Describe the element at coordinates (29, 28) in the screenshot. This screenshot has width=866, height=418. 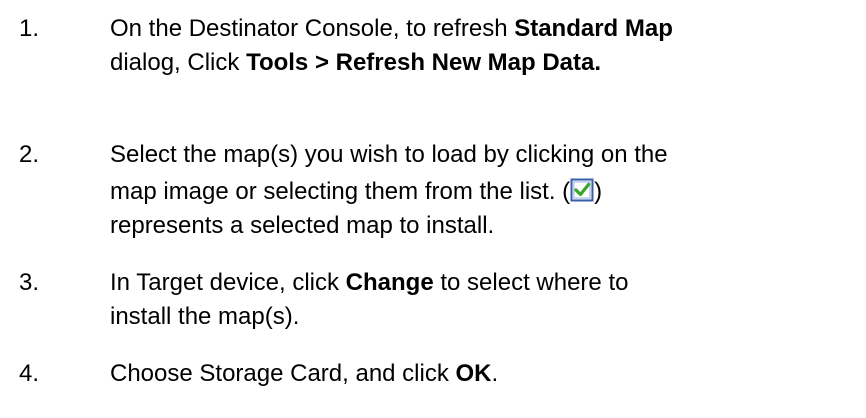
I see `step-number: 1.` at that location.